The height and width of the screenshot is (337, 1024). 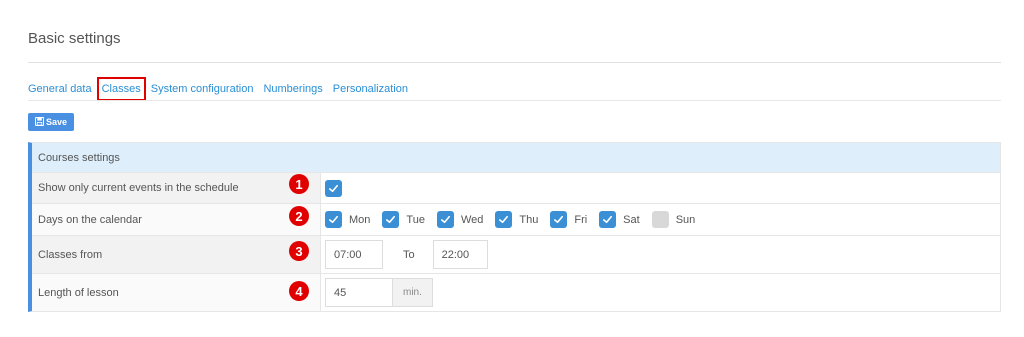 I want to click on day-tue: Tue, so click(x=403, y=219).